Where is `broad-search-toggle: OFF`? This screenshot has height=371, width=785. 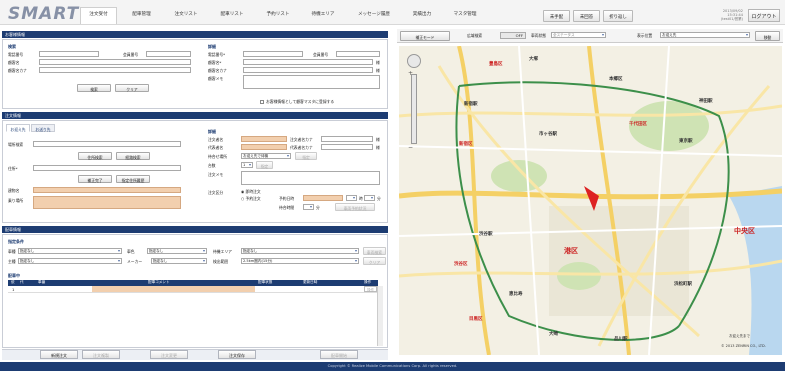
broad-search-toggle: OFF is located at coordinates (513, 35).